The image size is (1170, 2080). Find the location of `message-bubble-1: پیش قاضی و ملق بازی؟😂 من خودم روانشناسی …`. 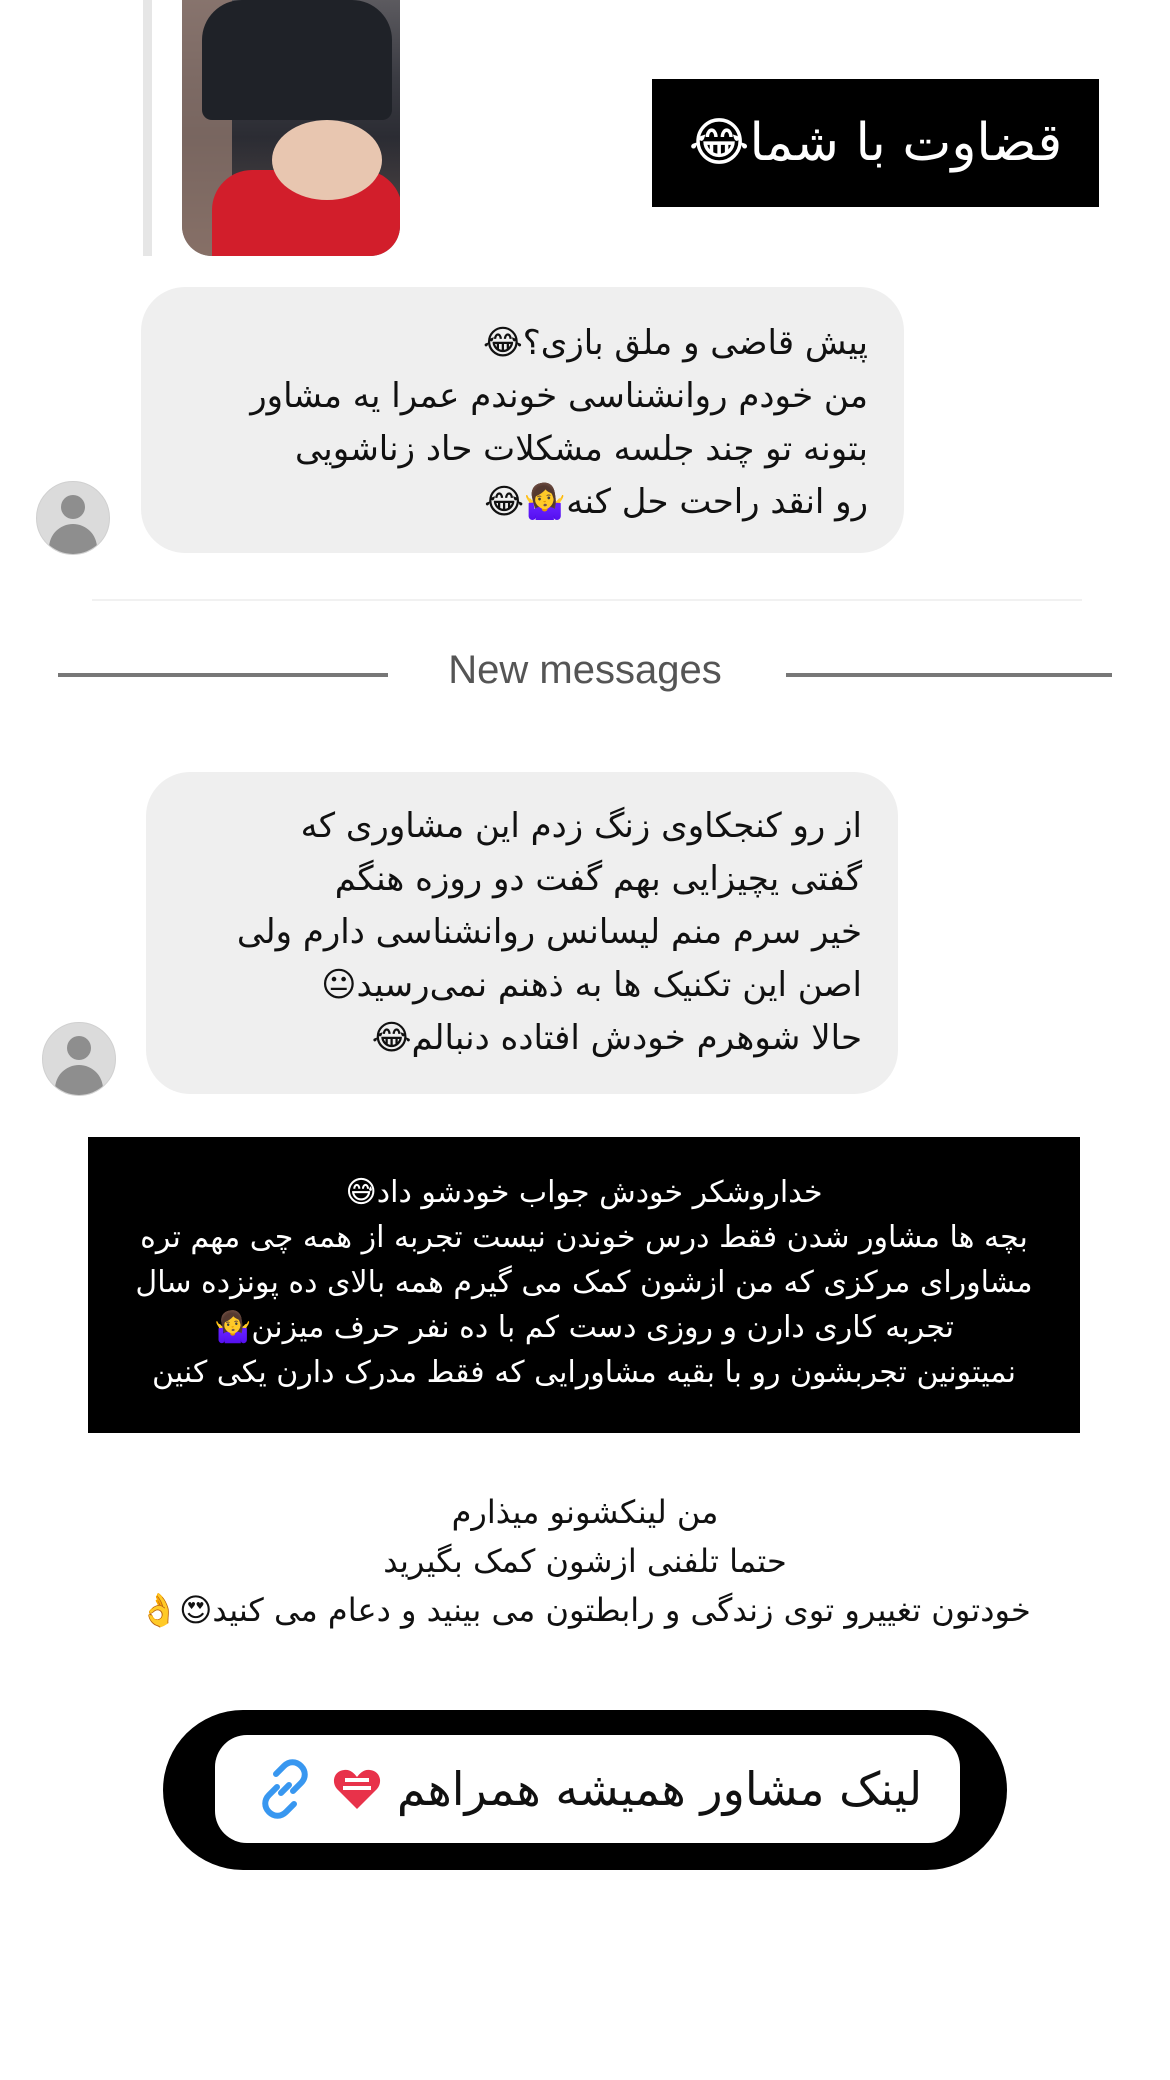

message-bubble-1: پیش قاضی و ملق بازی؟😂 من خودم روانشناسی … is located at coordinates (522, 420).